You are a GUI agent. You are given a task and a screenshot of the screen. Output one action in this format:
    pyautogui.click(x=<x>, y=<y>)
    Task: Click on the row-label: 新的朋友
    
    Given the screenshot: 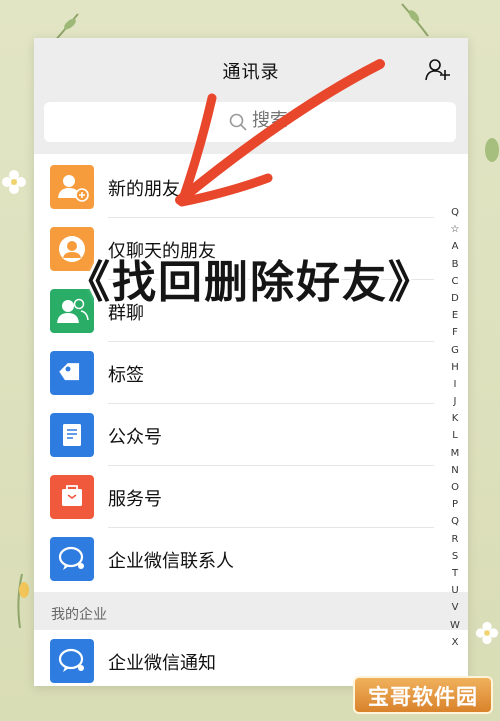 What is the action you would take?
    pyautogui.click(x=144, y=189)
    